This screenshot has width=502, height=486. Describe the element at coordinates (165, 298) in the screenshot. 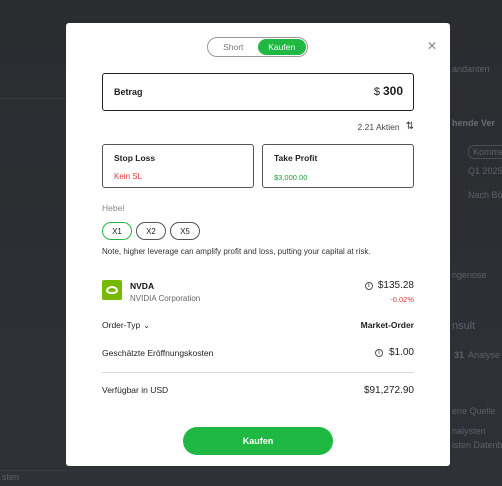

I see `company-name: NVIDIA Corporation` at that location.